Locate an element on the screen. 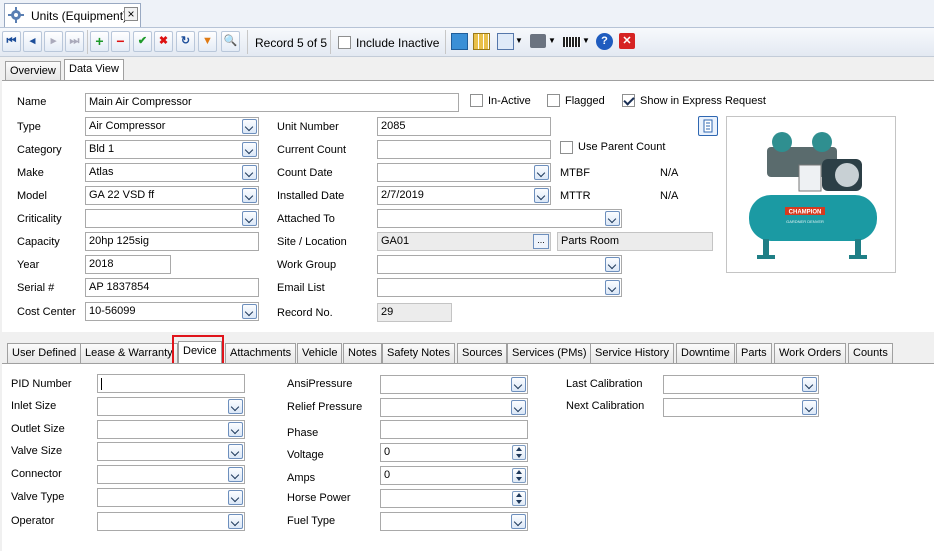 The width and height of the screenshot is (934, 551). tab-lease-warranty: Lease & Warranty is located at coordinates (129, 353).